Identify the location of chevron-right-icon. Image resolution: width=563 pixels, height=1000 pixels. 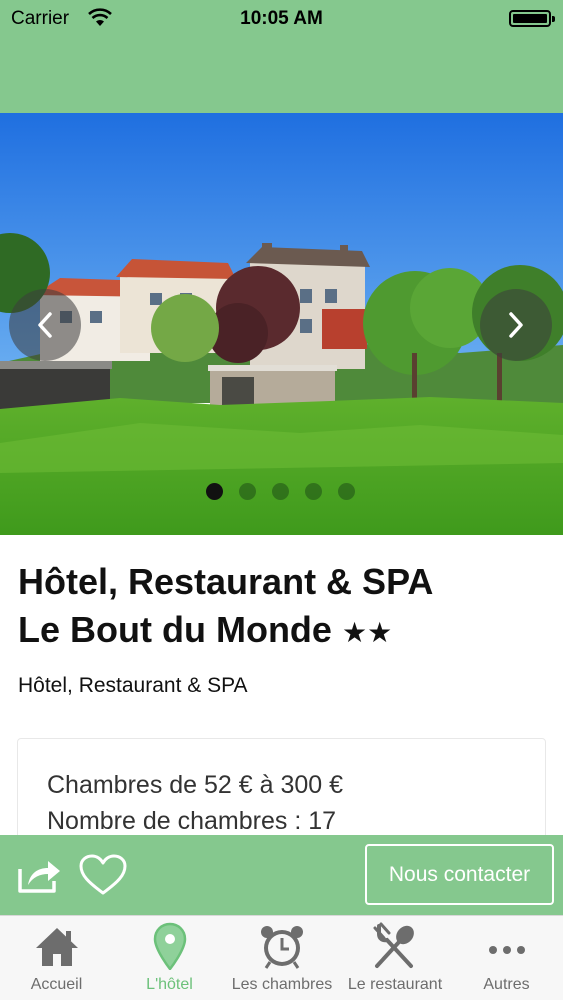
(516, 325).